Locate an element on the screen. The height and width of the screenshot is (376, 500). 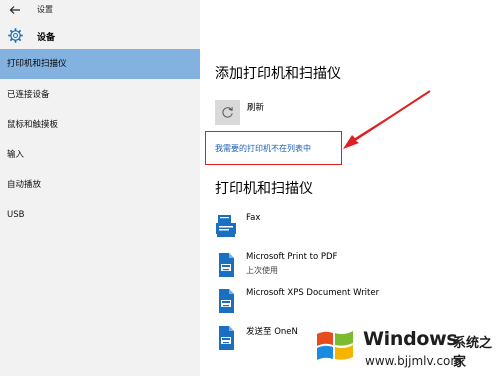
app-title: 设备 is located at coordinates (46, 38).